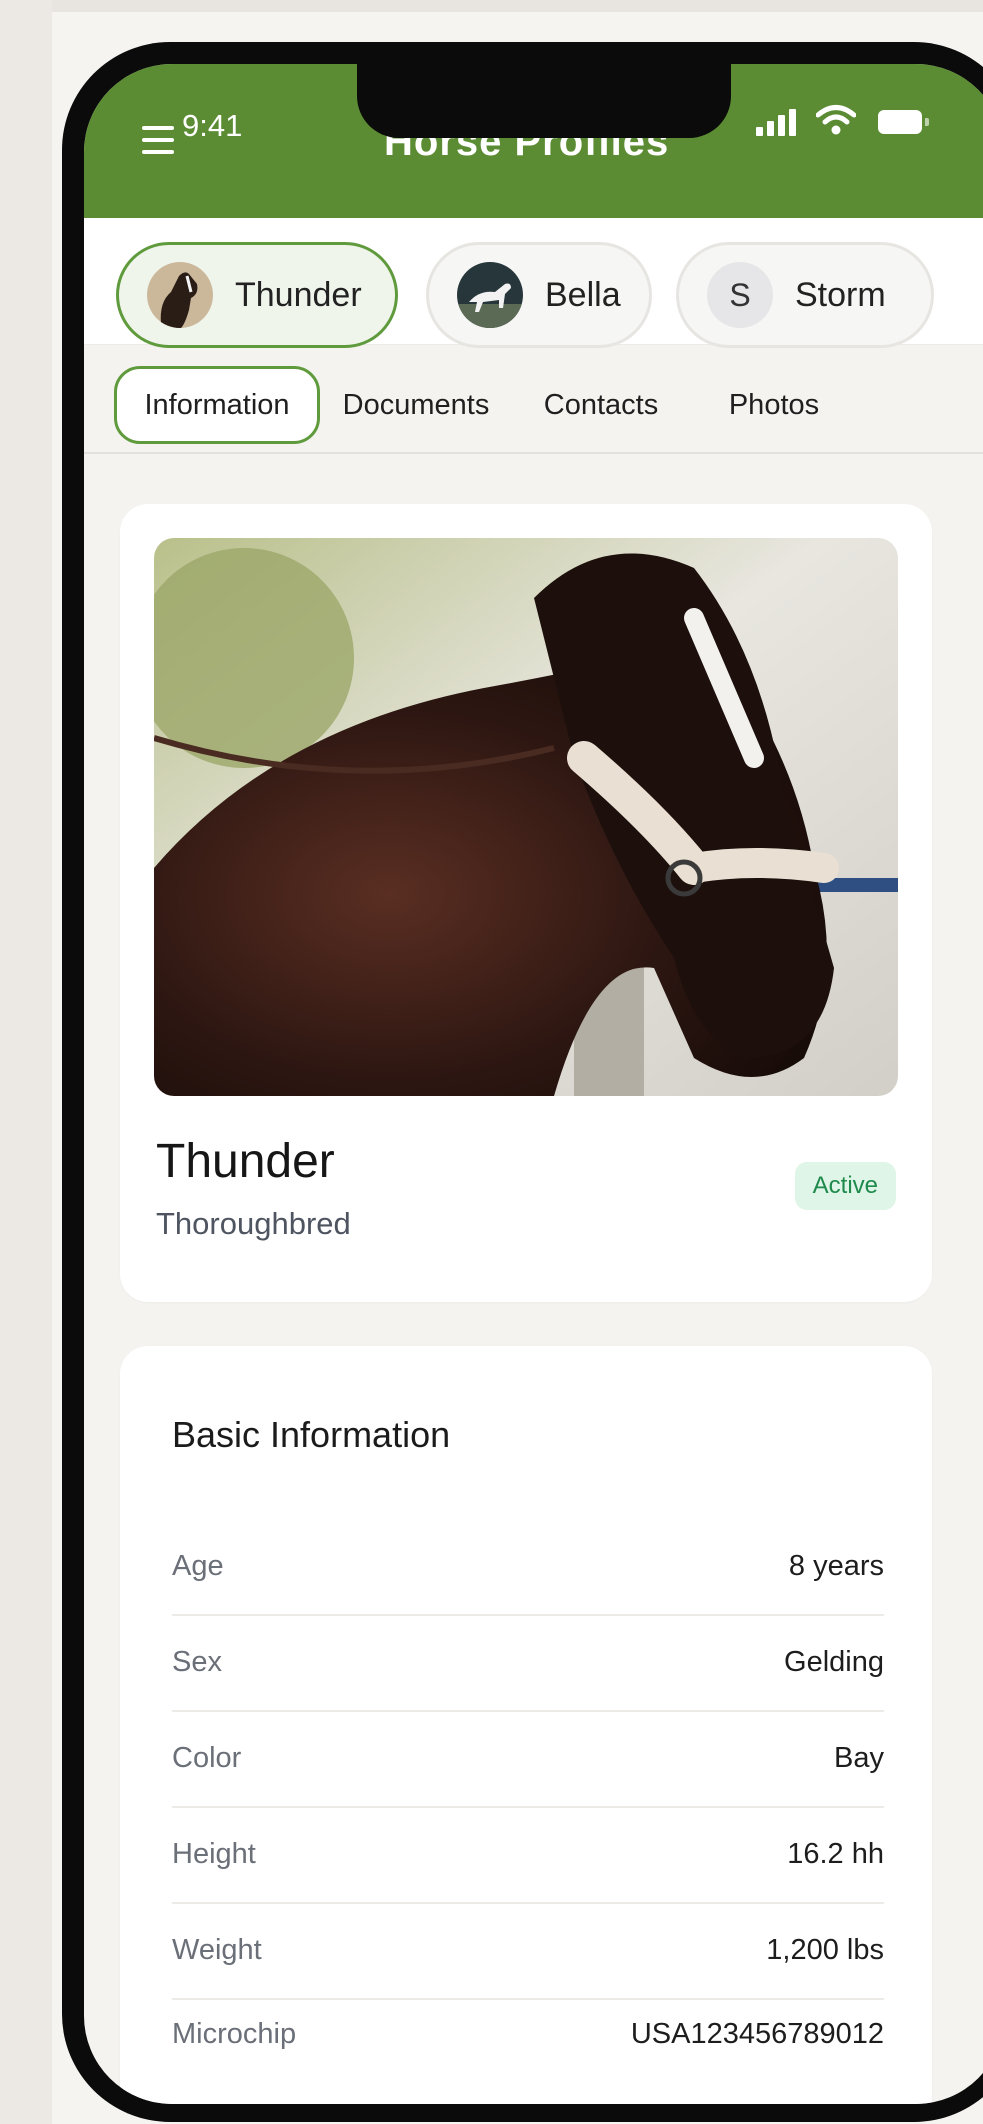  What do you see at coordinates (836, 120) in the screenshot?
I see `wifi-icon` at bounding box center [836, 120].